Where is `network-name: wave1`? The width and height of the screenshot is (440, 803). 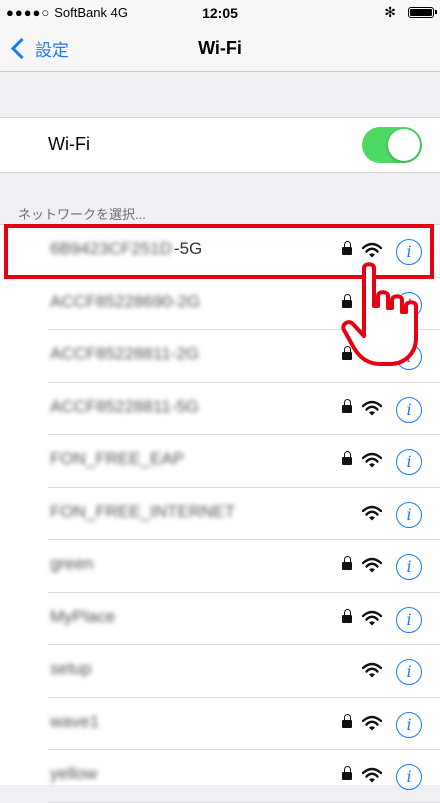
network-name: wave1 is located at coordinates (74, 722).